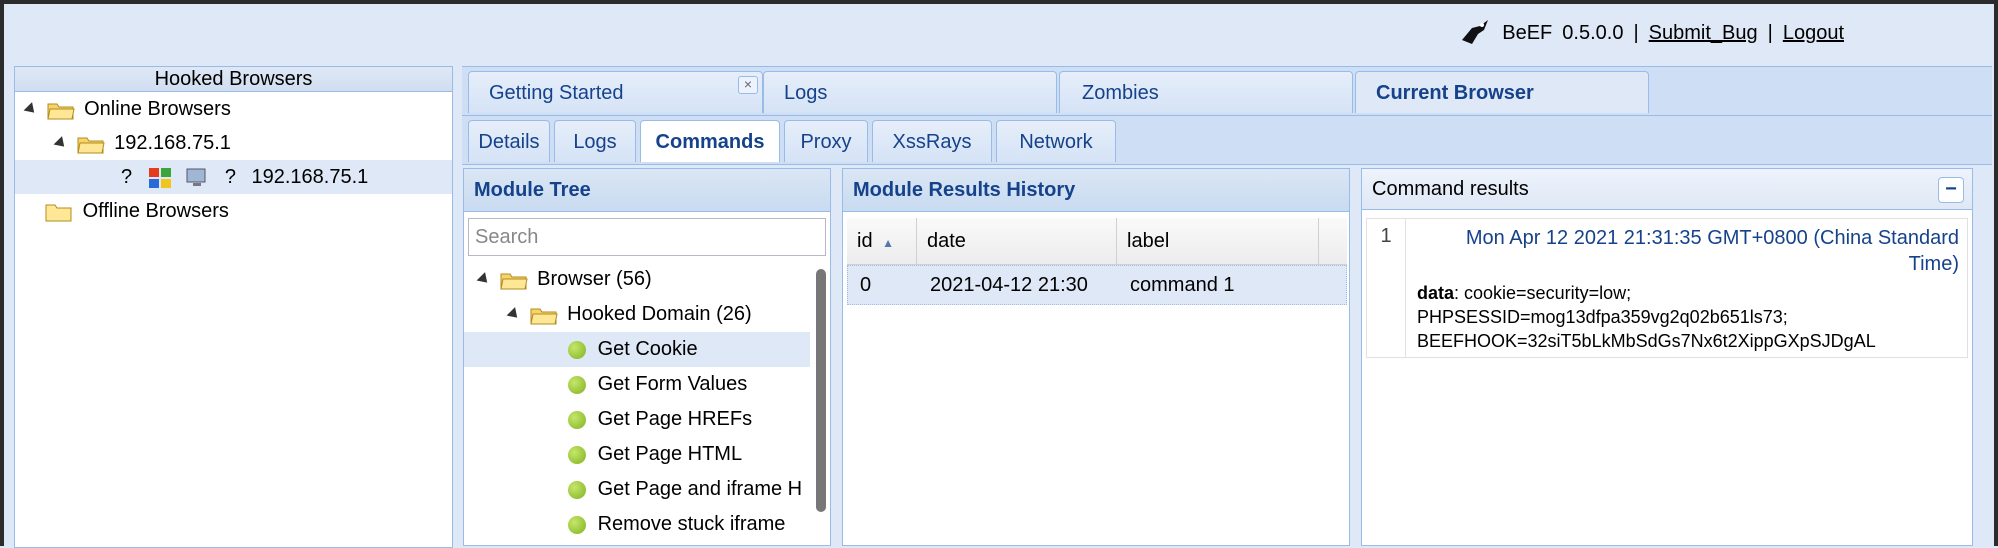  I want to click on tab-logs: Logs, so click(910, 92).